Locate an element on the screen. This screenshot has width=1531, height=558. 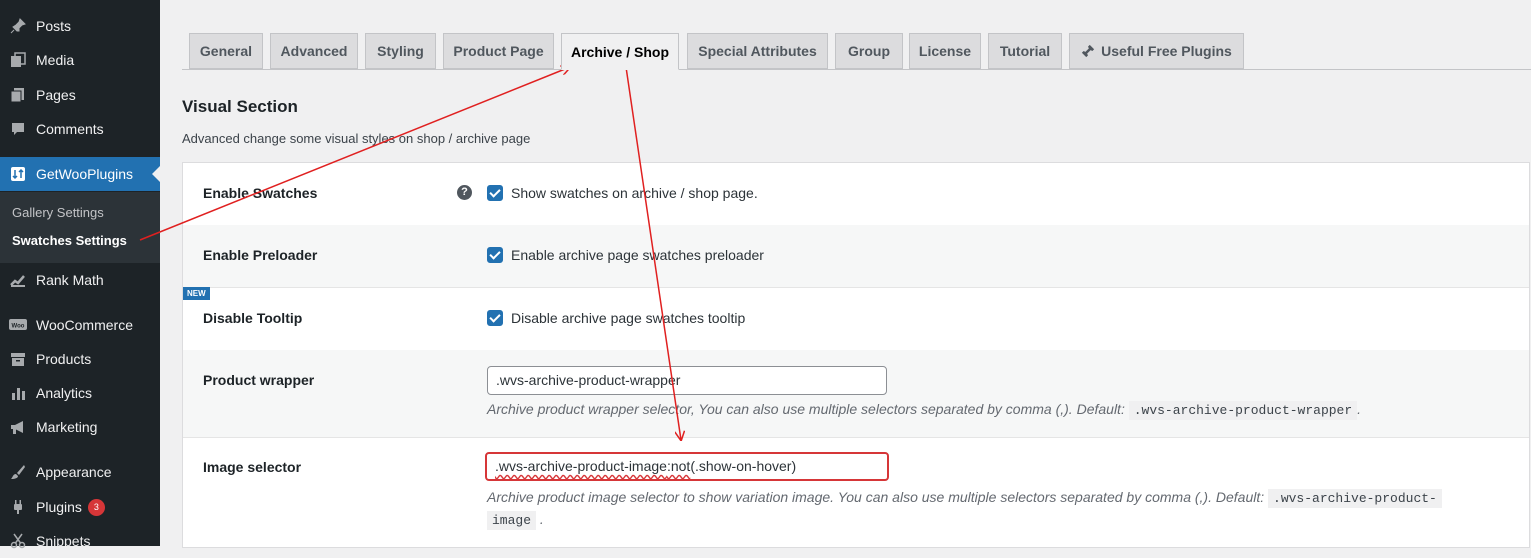
tab-advanced: Advanced is located at coordinates (314, 51).